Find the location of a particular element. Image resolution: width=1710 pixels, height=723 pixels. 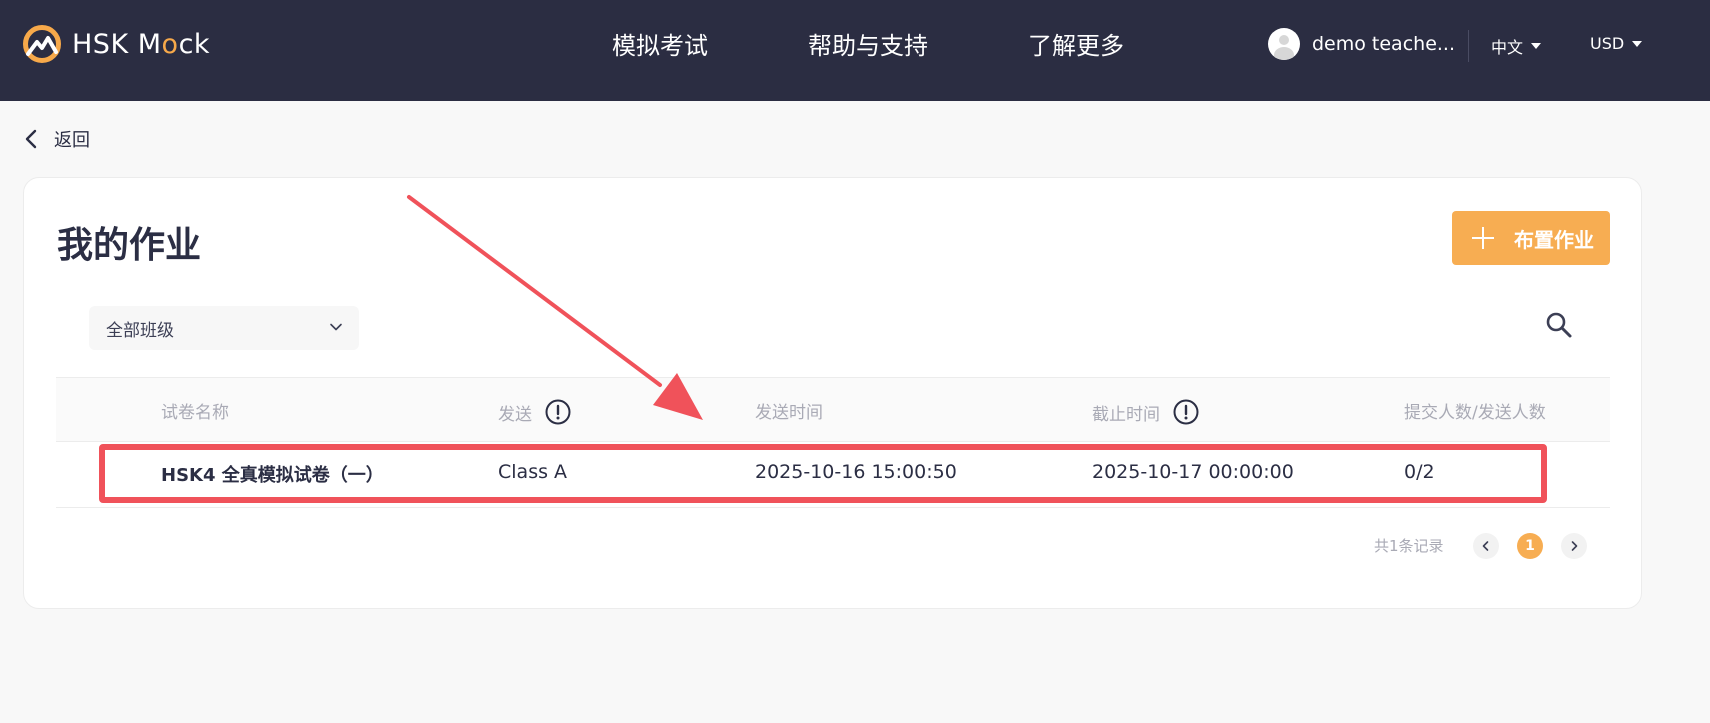

language-selector: 中文 is located at coordinates (1516, 46).